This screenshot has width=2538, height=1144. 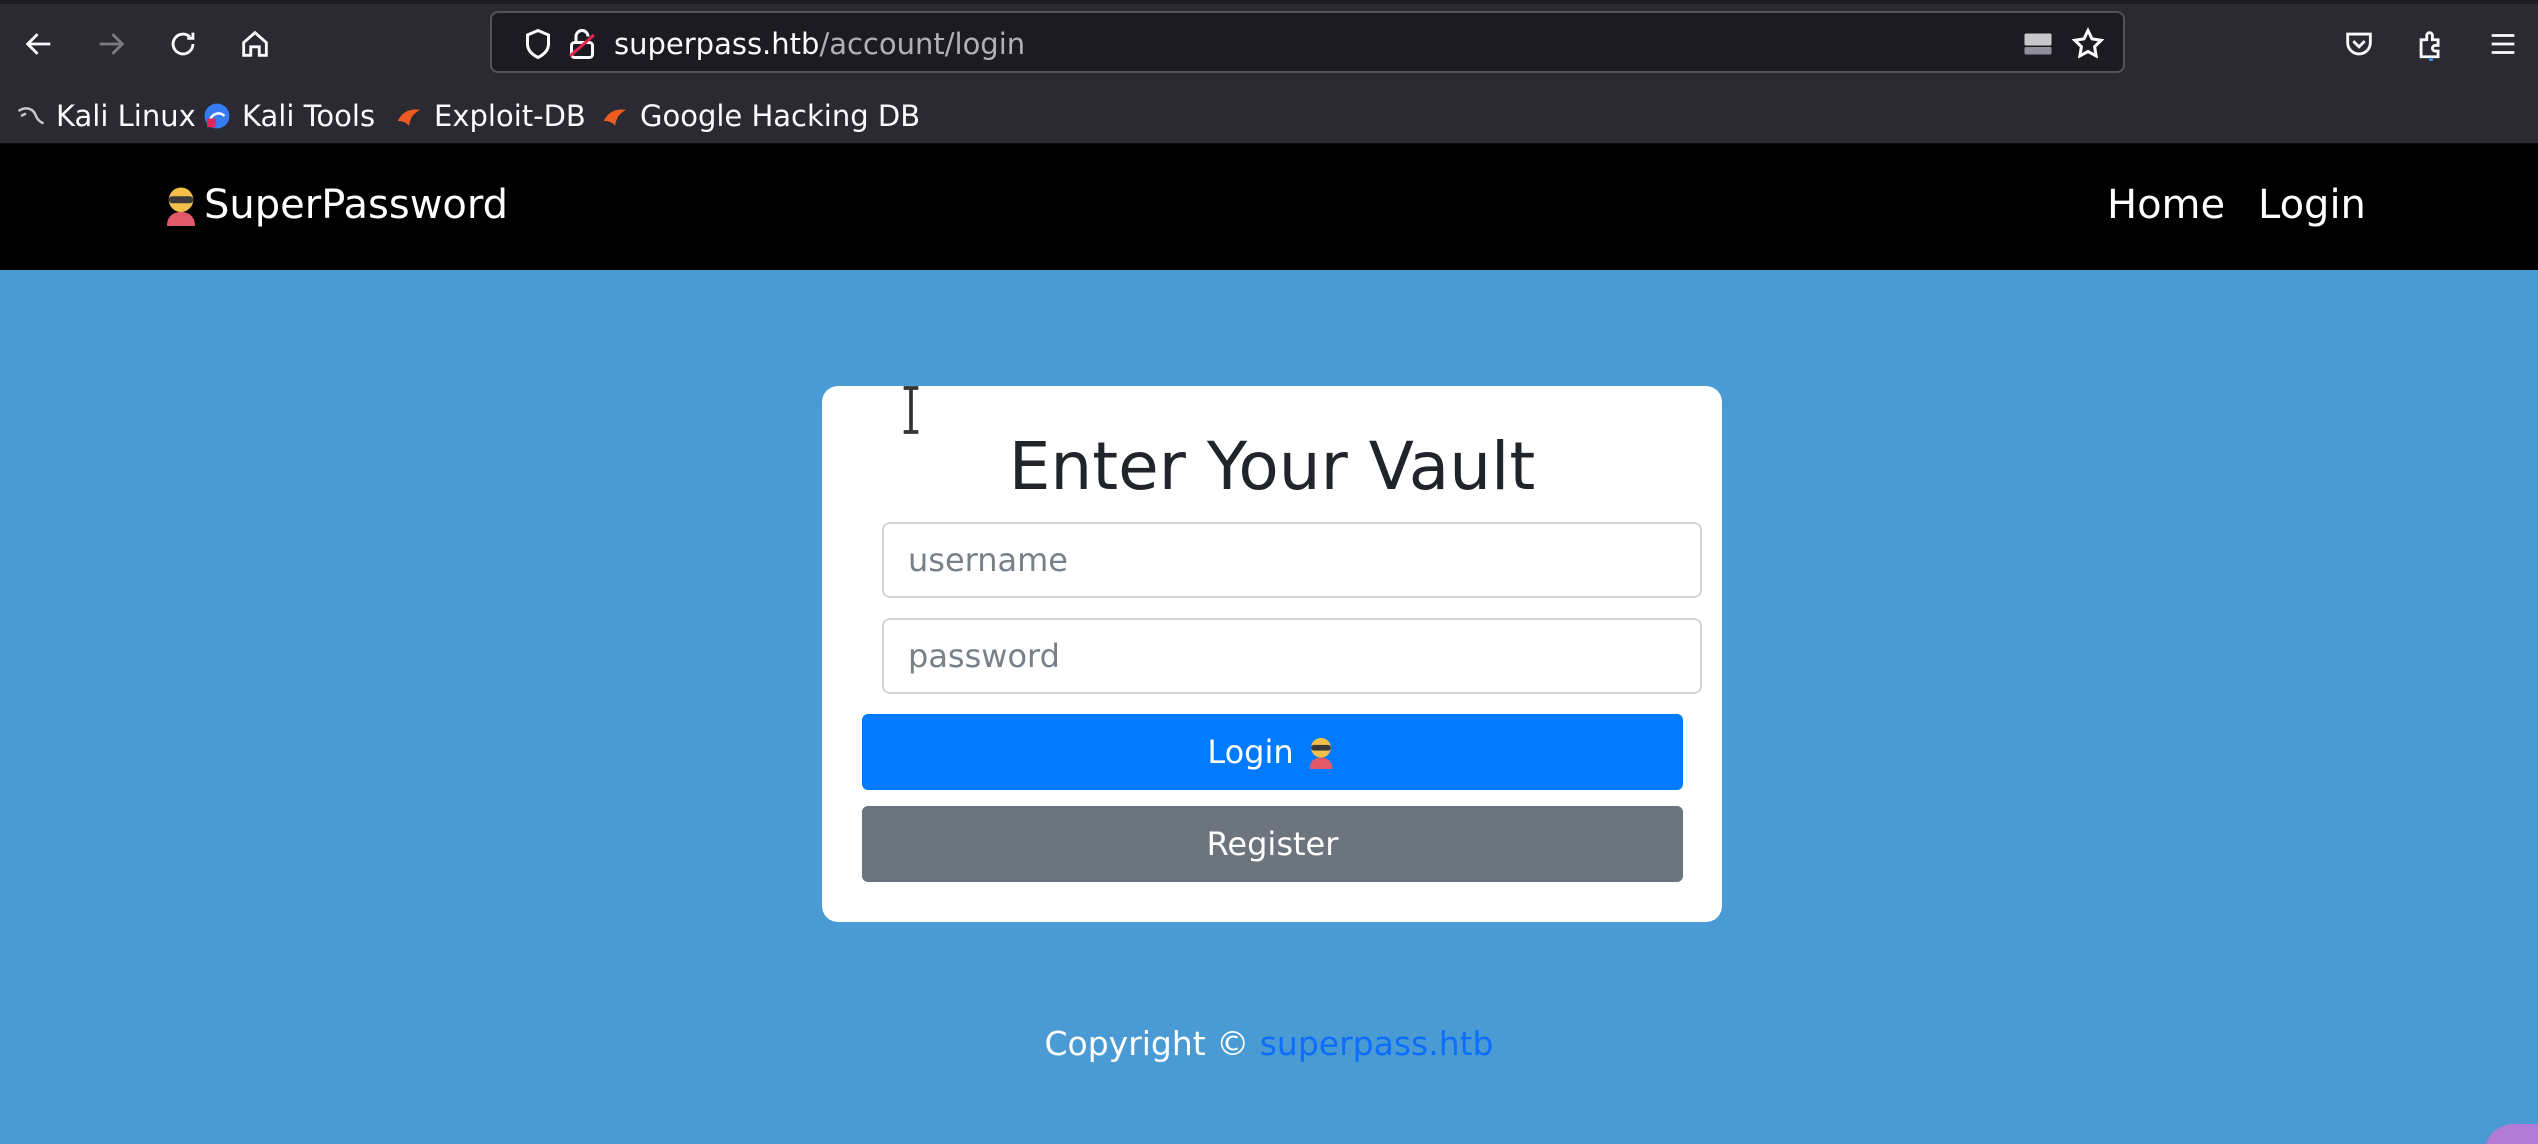 I want to click on puzzle-icon, so click(x=2429, y=46).